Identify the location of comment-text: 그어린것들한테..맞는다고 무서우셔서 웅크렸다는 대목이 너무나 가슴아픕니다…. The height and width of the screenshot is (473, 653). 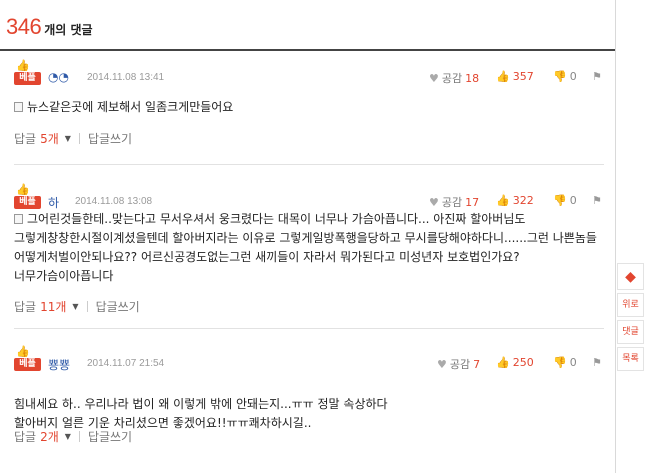
(305, 247).